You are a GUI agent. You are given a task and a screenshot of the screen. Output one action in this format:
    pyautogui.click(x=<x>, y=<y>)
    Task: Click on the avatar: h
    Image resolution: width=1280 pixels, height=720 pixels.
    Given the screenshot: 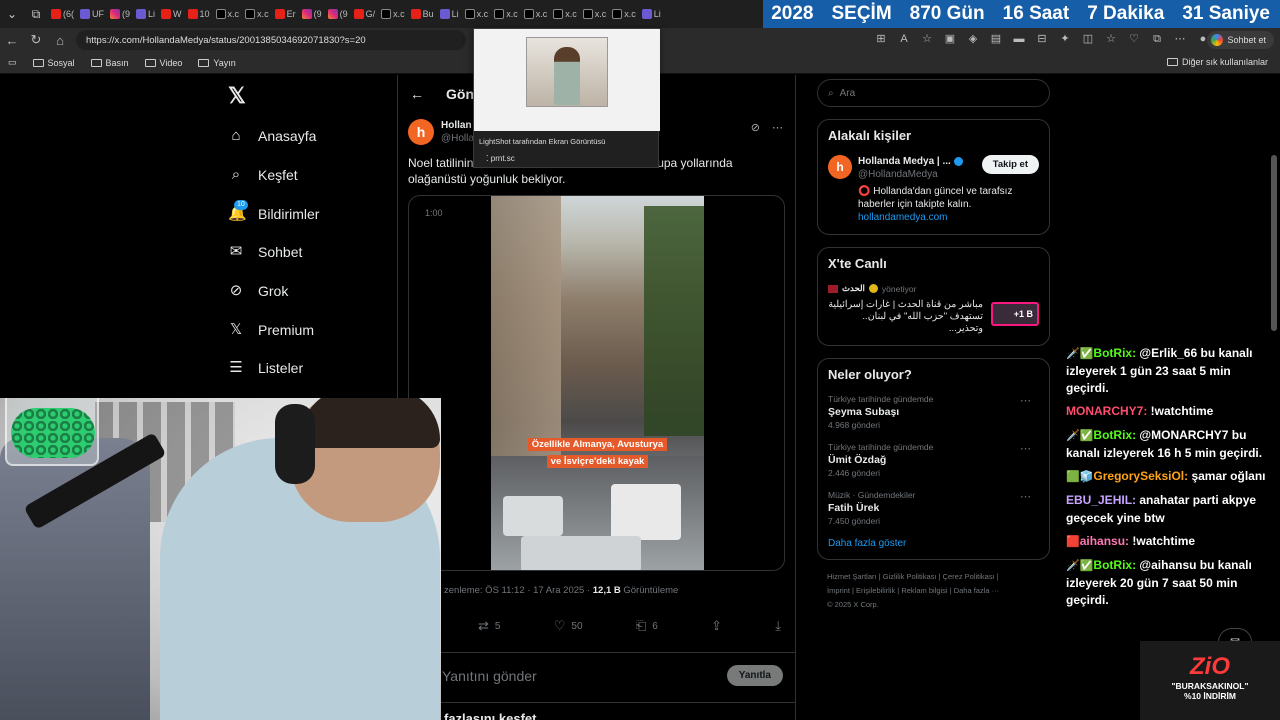 What is the action you would take?
    pyautogui.click(x=840, y=167)
    